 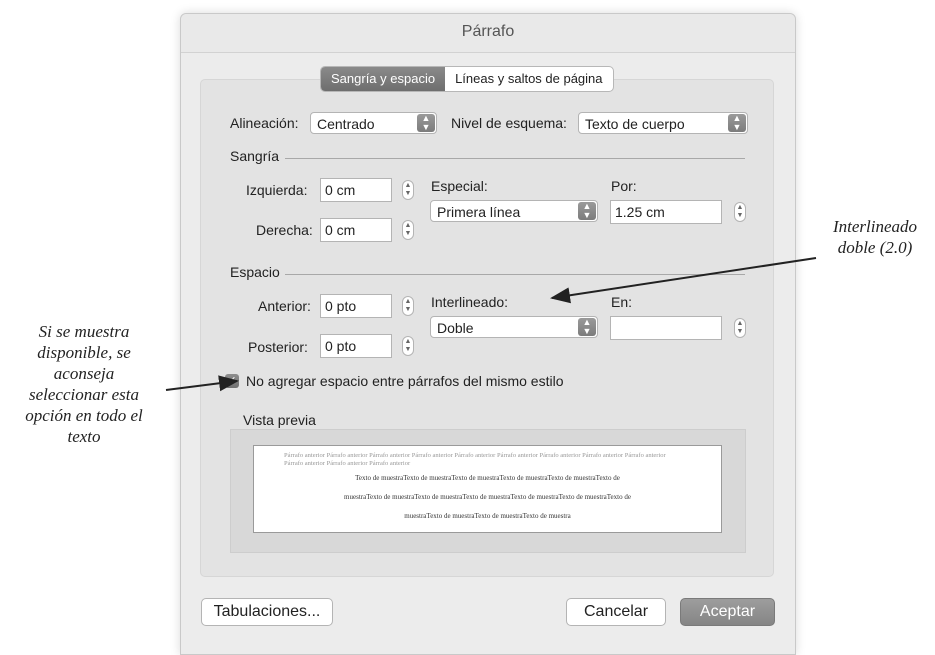 I want to click on annotation-arrows, so click(x=491, y=324).